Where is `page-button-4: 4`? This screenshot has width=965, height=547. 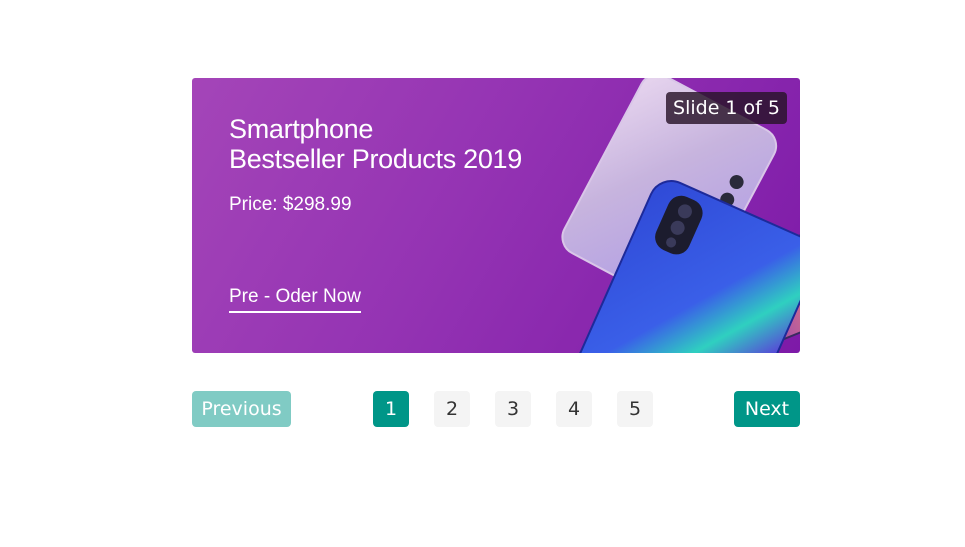
page-button-4: 4 is located at coordinates (574, 409).